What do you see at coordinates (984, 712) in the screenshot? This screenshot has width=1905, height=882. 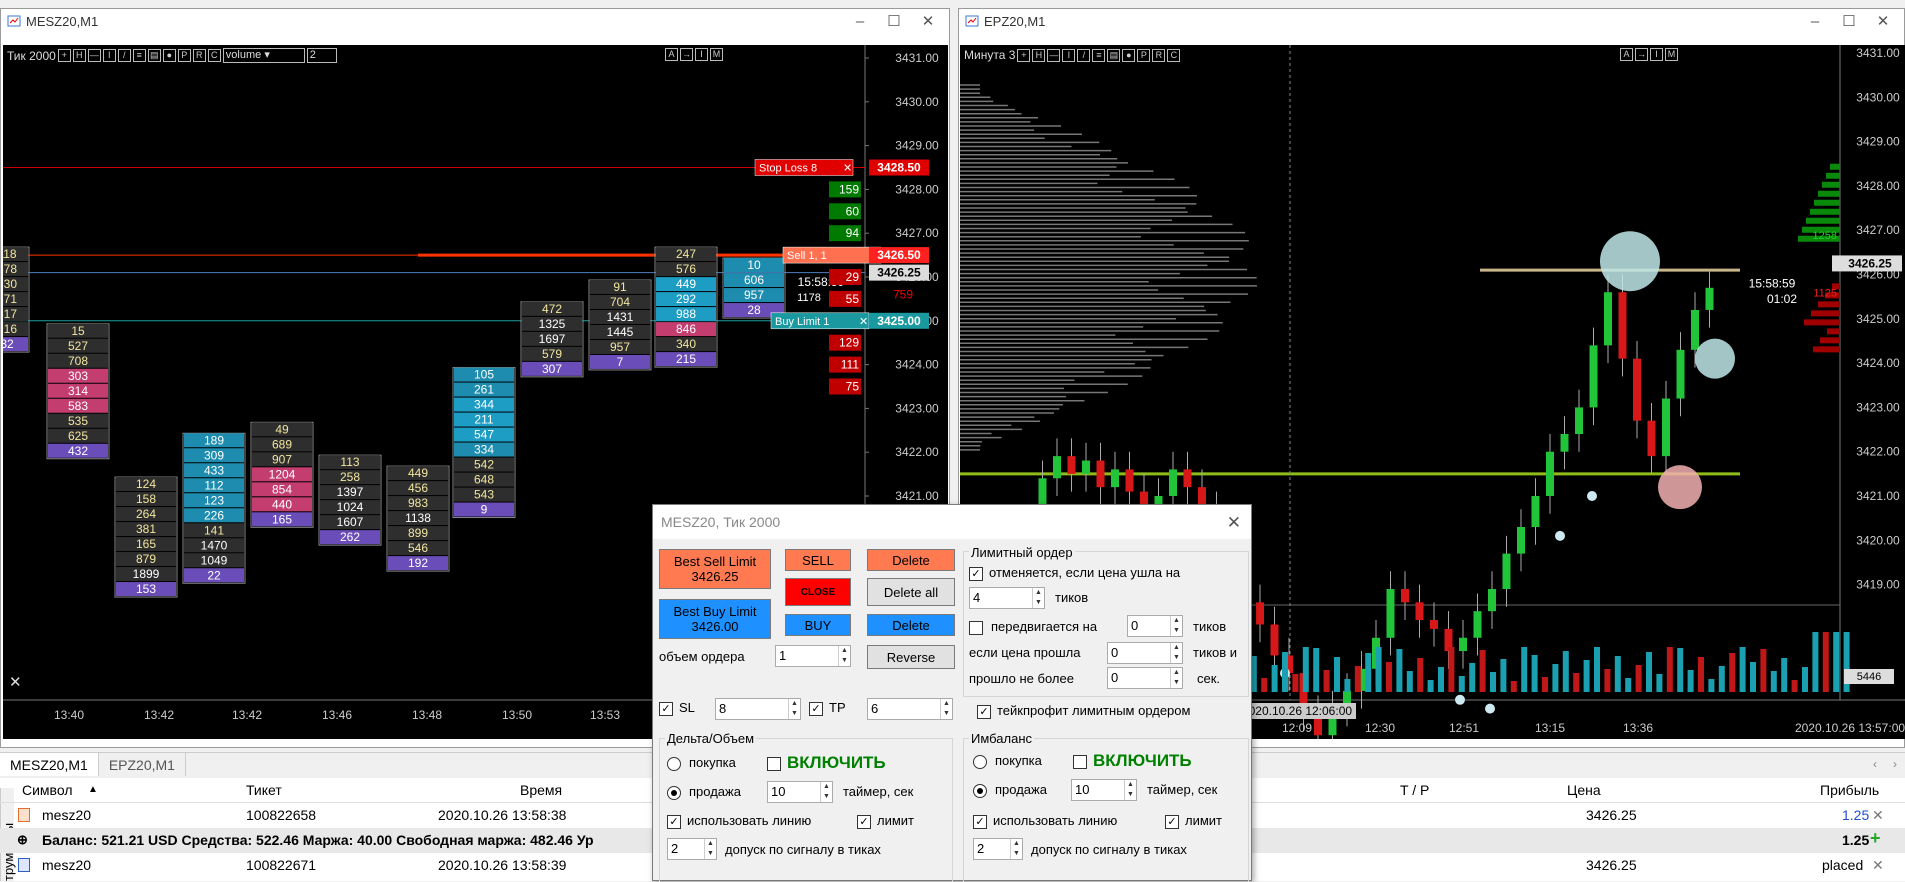 I see `tp-limit-checkbox: ✓` at bounding box center [984, 712].